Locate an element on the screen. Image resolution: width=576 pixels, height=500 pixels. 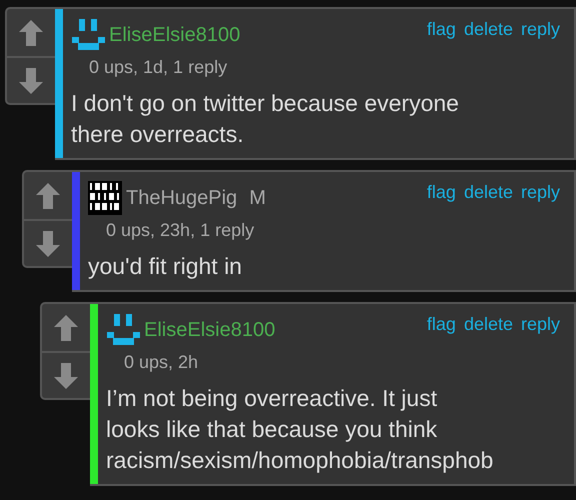
comment-text: I don't go on twitter because everyone there overreacts. is located at coordinates (265, 119).